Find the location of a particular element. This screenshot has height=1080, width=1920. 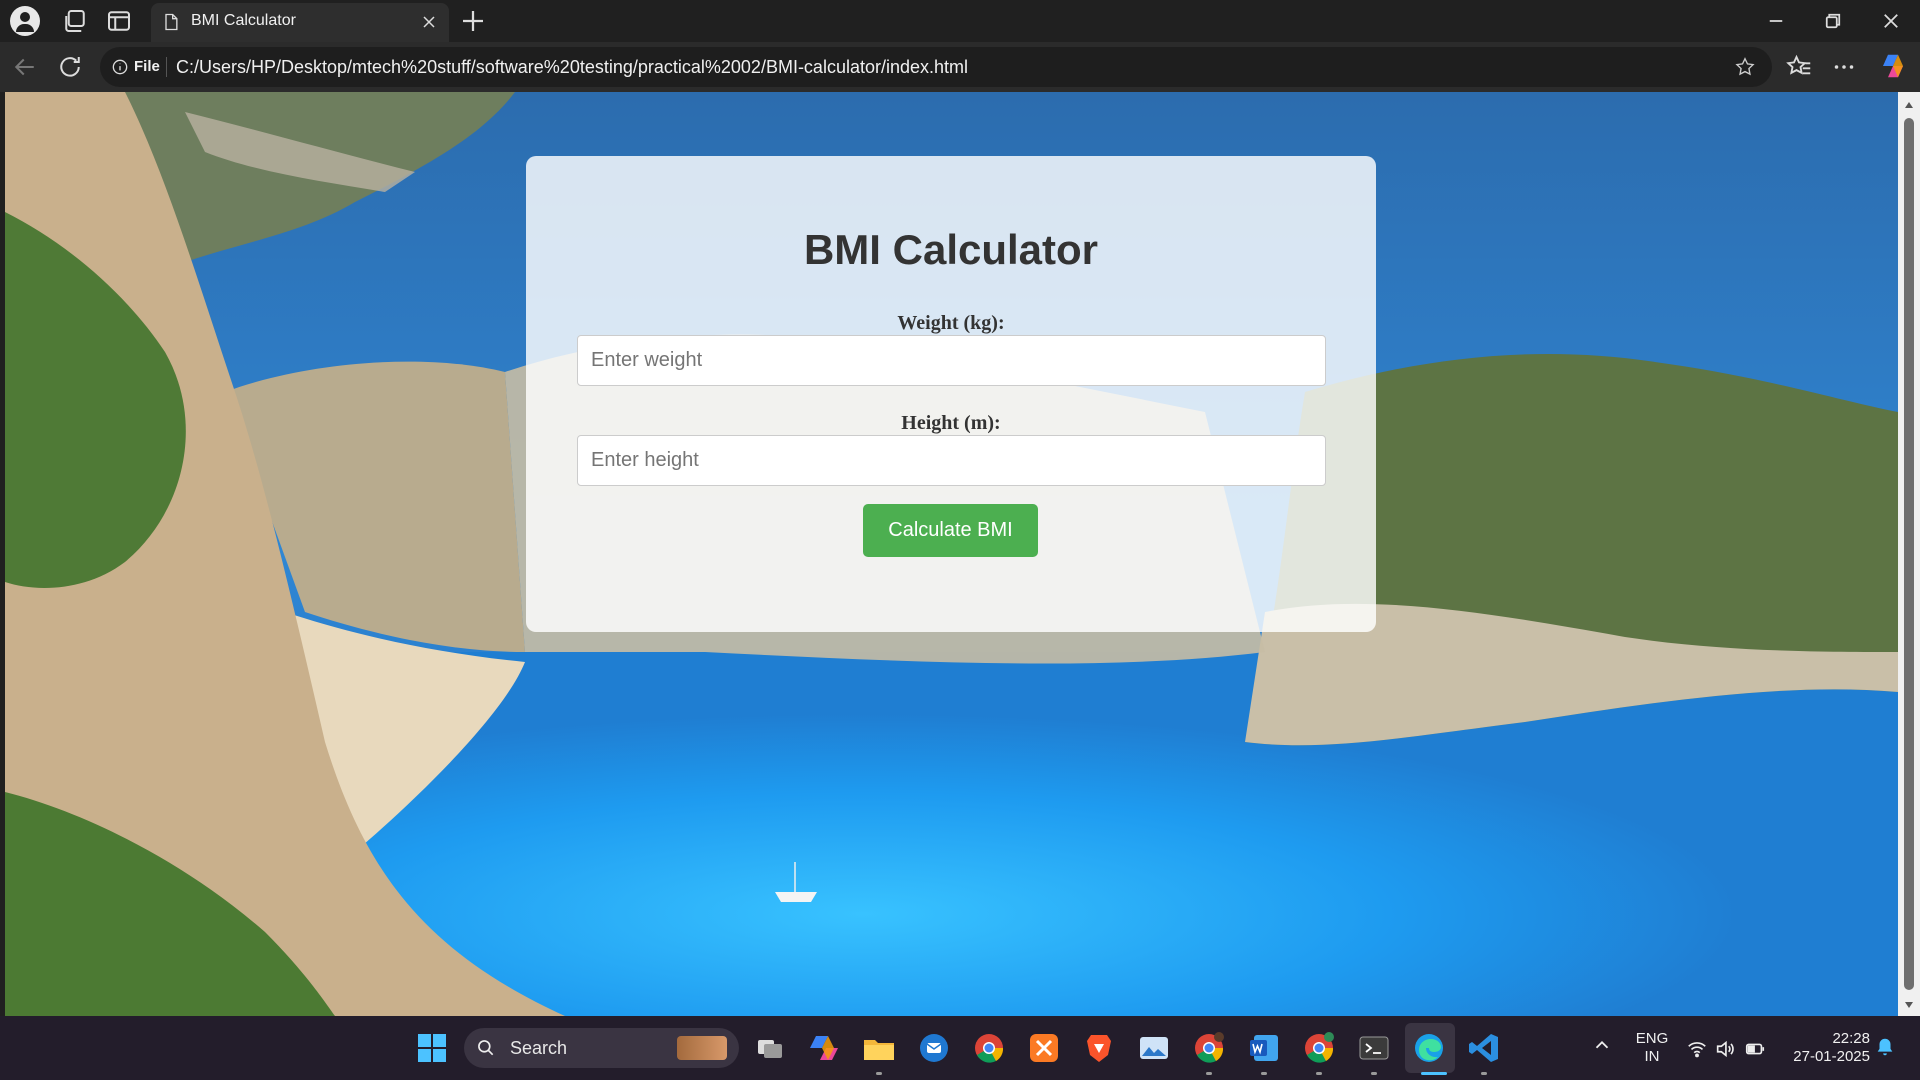

search-highlight-icon is located at coordinates (702, 1048).